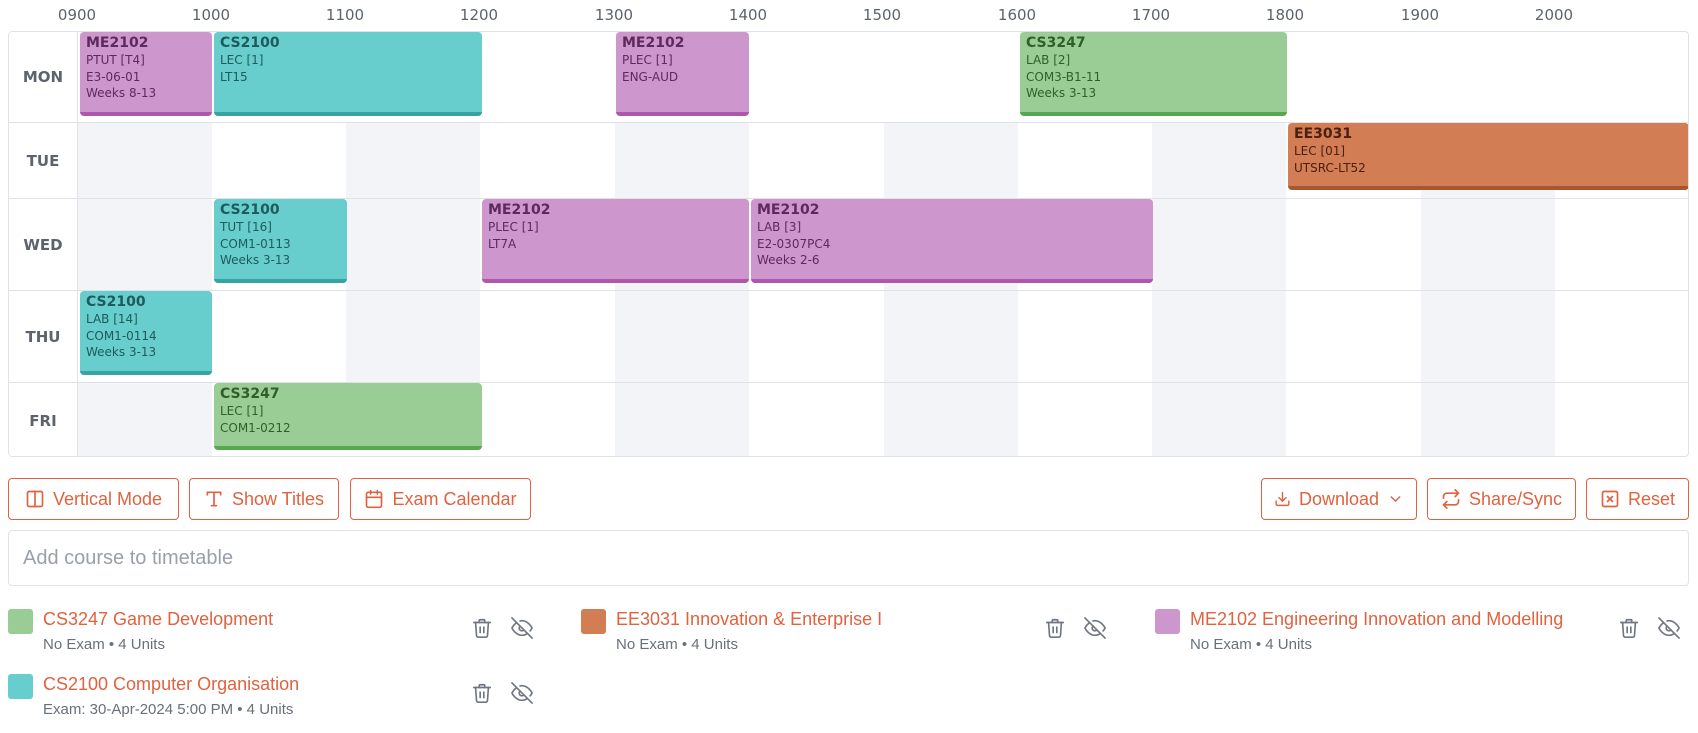  I want to click on download-icon, so click(1282, 499).